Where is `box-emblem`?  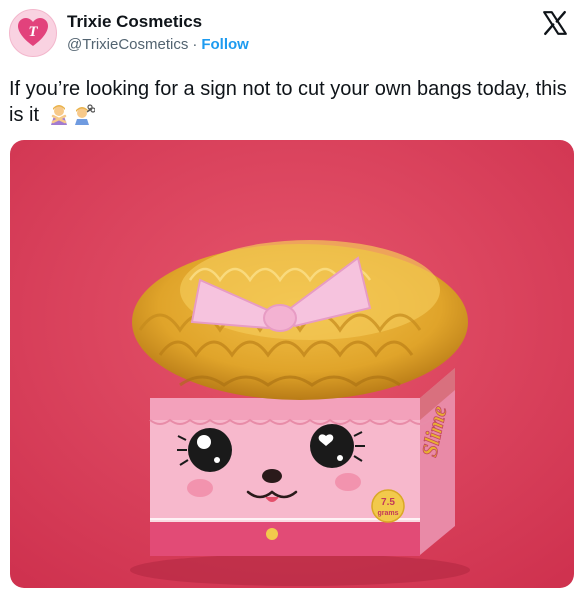
box-emblem is located at coordinates (272, 534).